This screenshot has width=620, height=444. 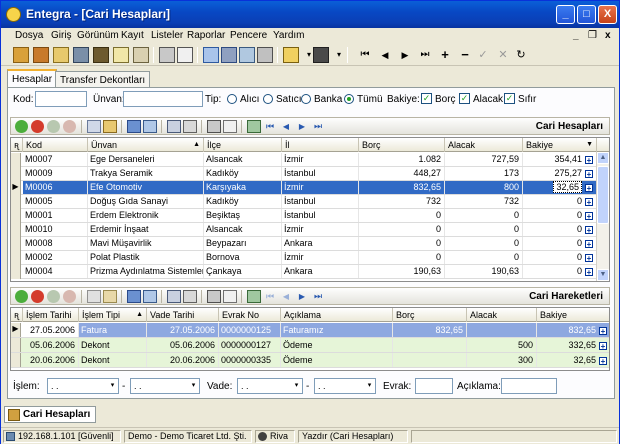 What do you see at coordinates (55, 229) in the screenshot?
I see `cell-kod: M0010` at bounding box center [55, 229].